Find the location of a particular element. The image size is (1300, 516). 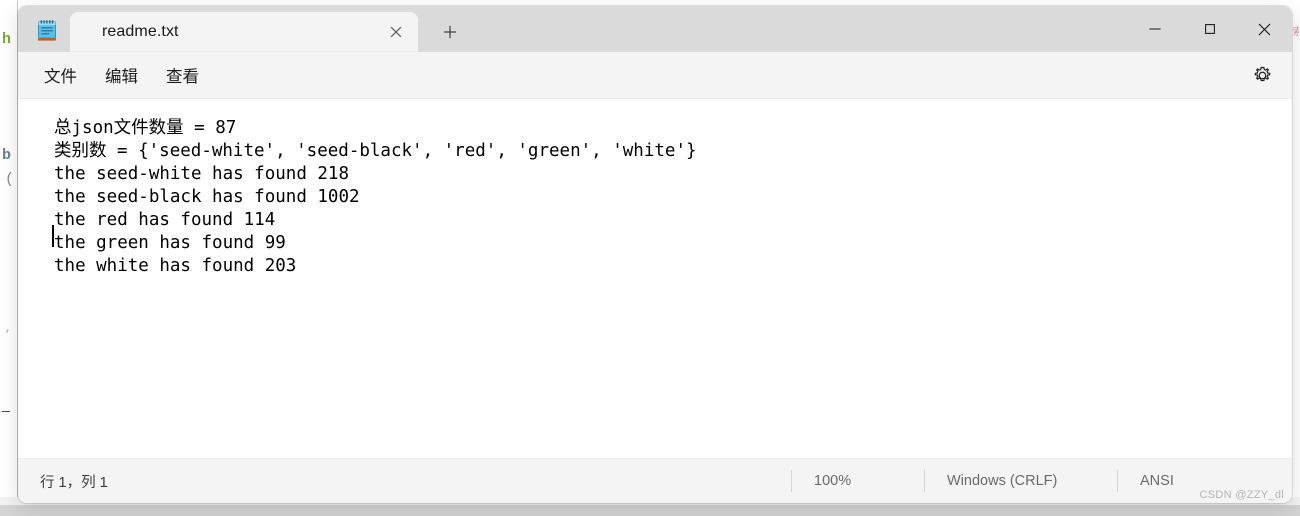

background-glyph-h: h is located at coordinates (7, 39).